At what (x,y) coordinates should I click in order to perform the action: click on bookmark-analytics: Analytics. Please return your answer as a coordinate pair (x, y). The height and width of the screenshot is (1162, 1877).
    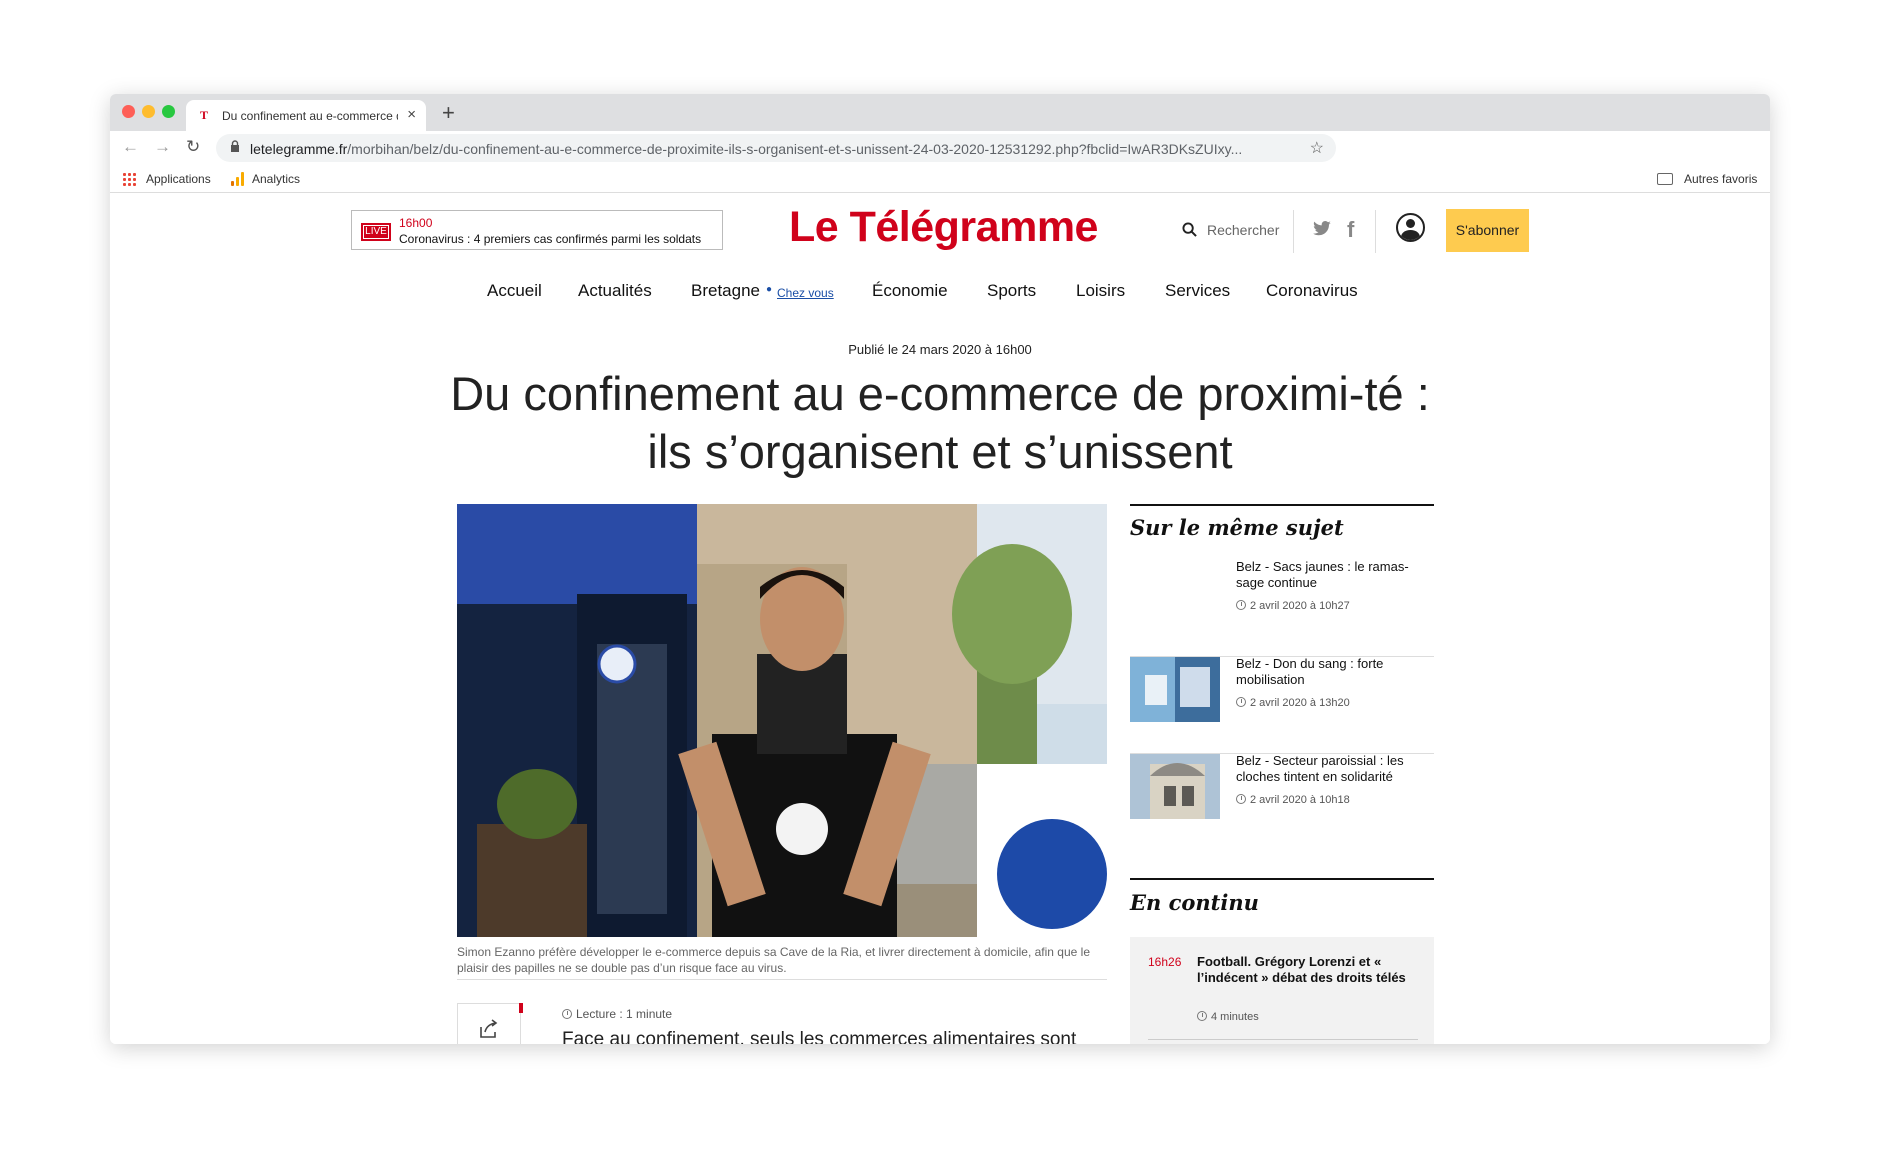
    Looking at the image, I should click on (276, 179).